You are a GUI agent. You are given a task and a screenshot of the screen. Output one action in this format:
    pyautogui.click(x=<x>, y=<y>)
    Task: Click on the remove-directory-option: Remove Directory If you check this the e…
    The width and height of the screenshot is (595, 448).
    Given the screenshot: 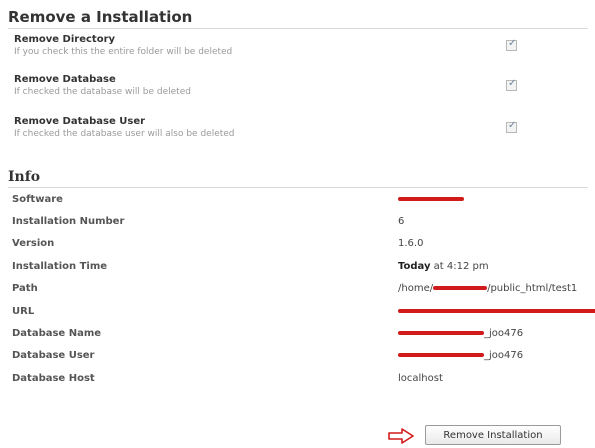 What is the action you would take?
    pyautogui.click(x=294, y=46)
    